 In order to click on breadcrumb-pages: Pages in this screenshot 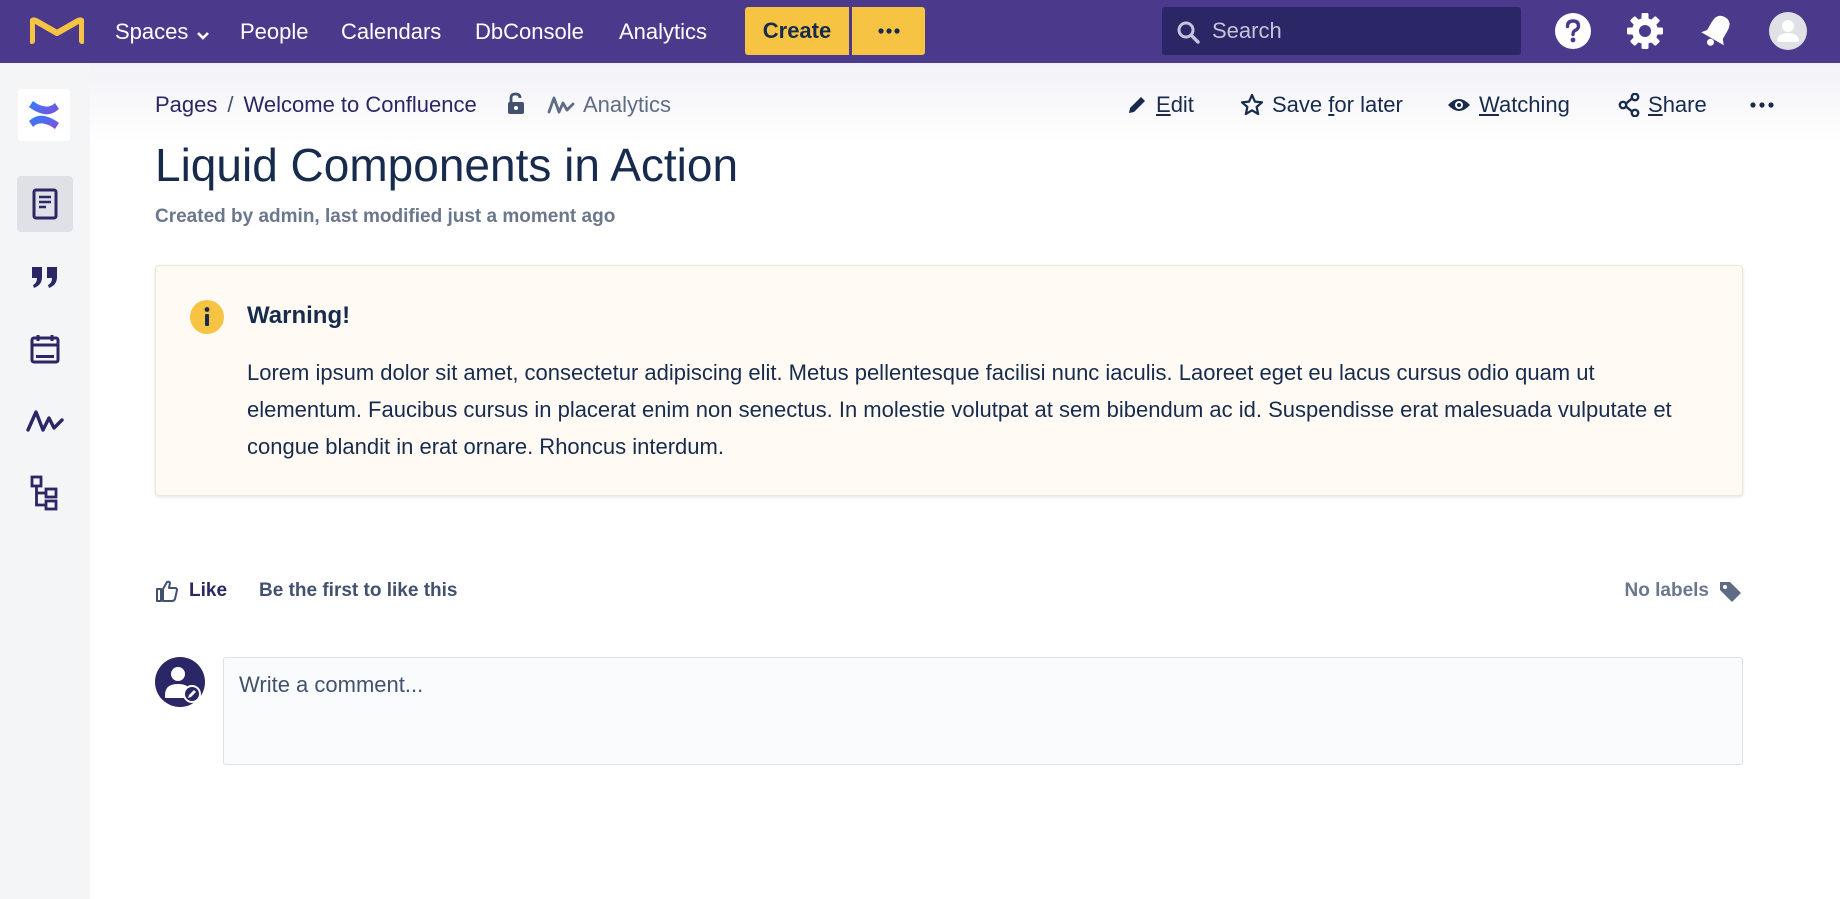, I will do `click(186, 105)`.